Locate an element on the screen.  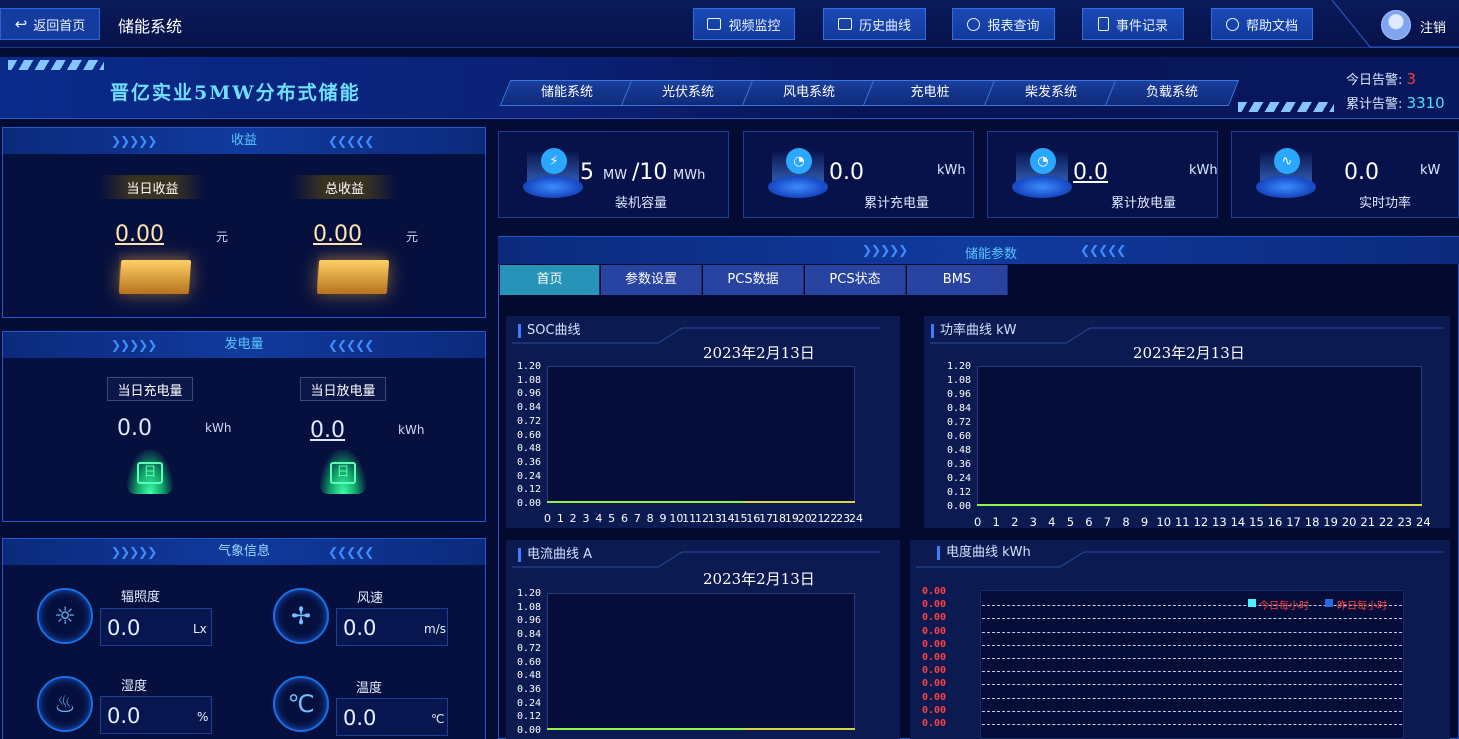
y-tick-label: 0.36 is located at coordinates (529, 462).